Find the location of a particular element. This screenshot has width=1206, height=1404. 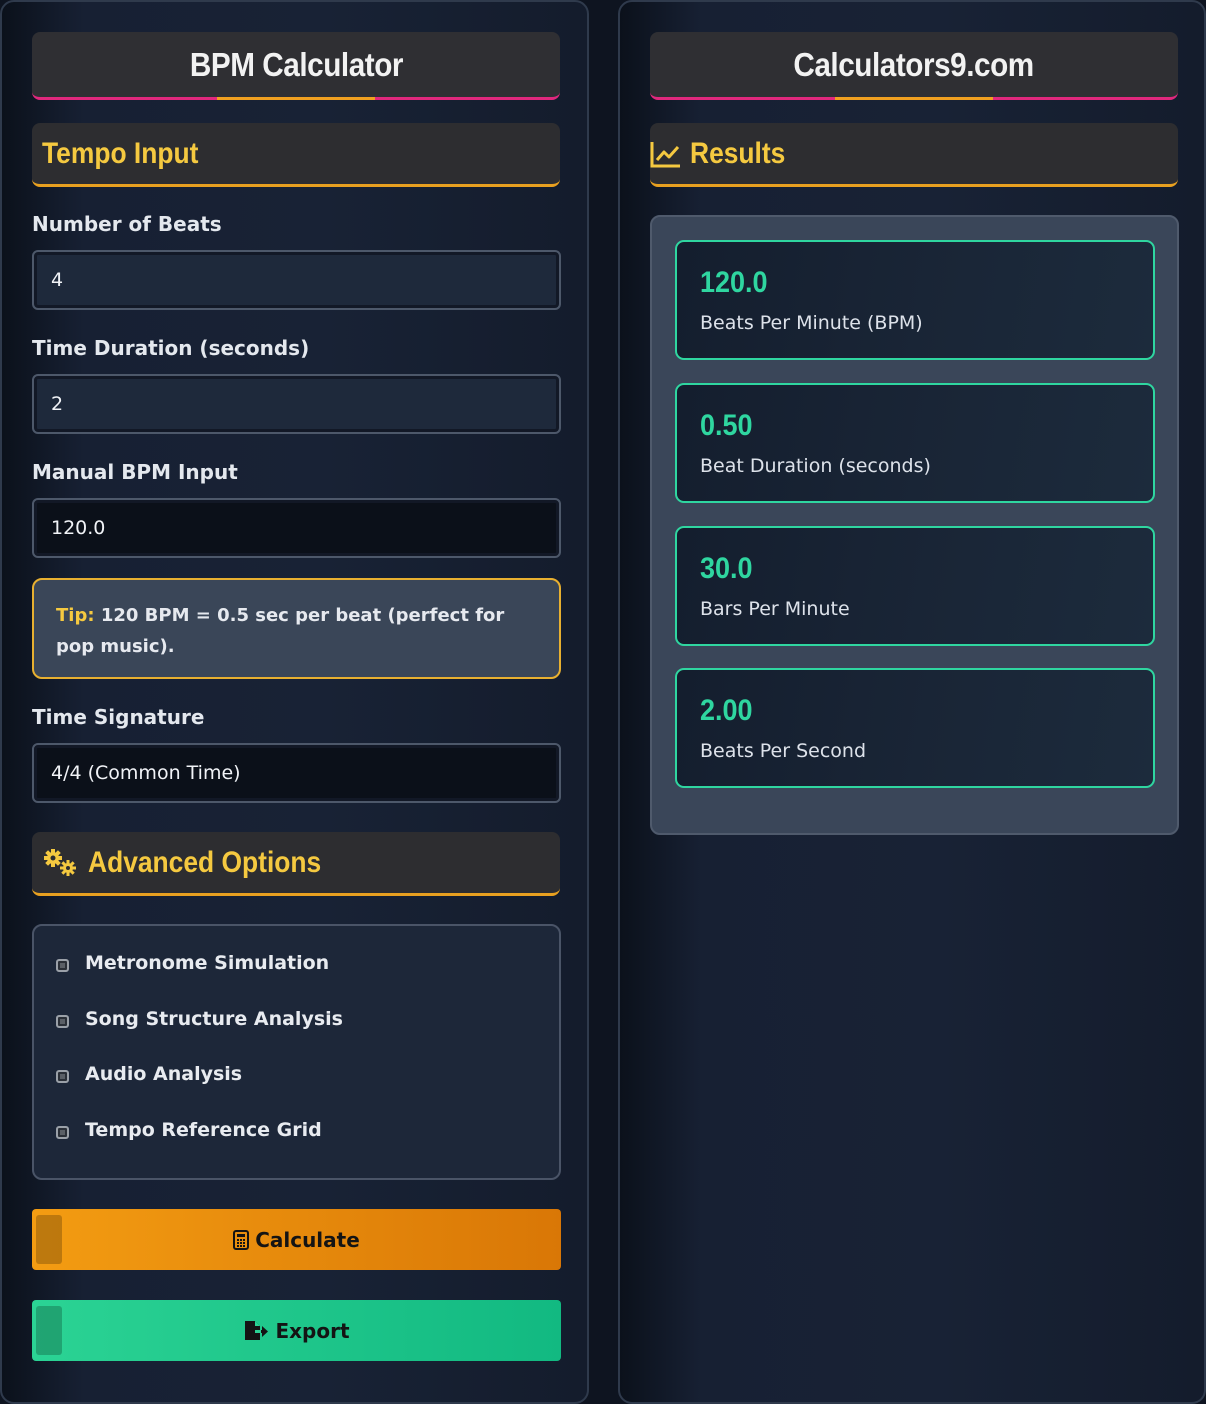

calculator-header: BPM Calculator is located at coordinates (296, 66).